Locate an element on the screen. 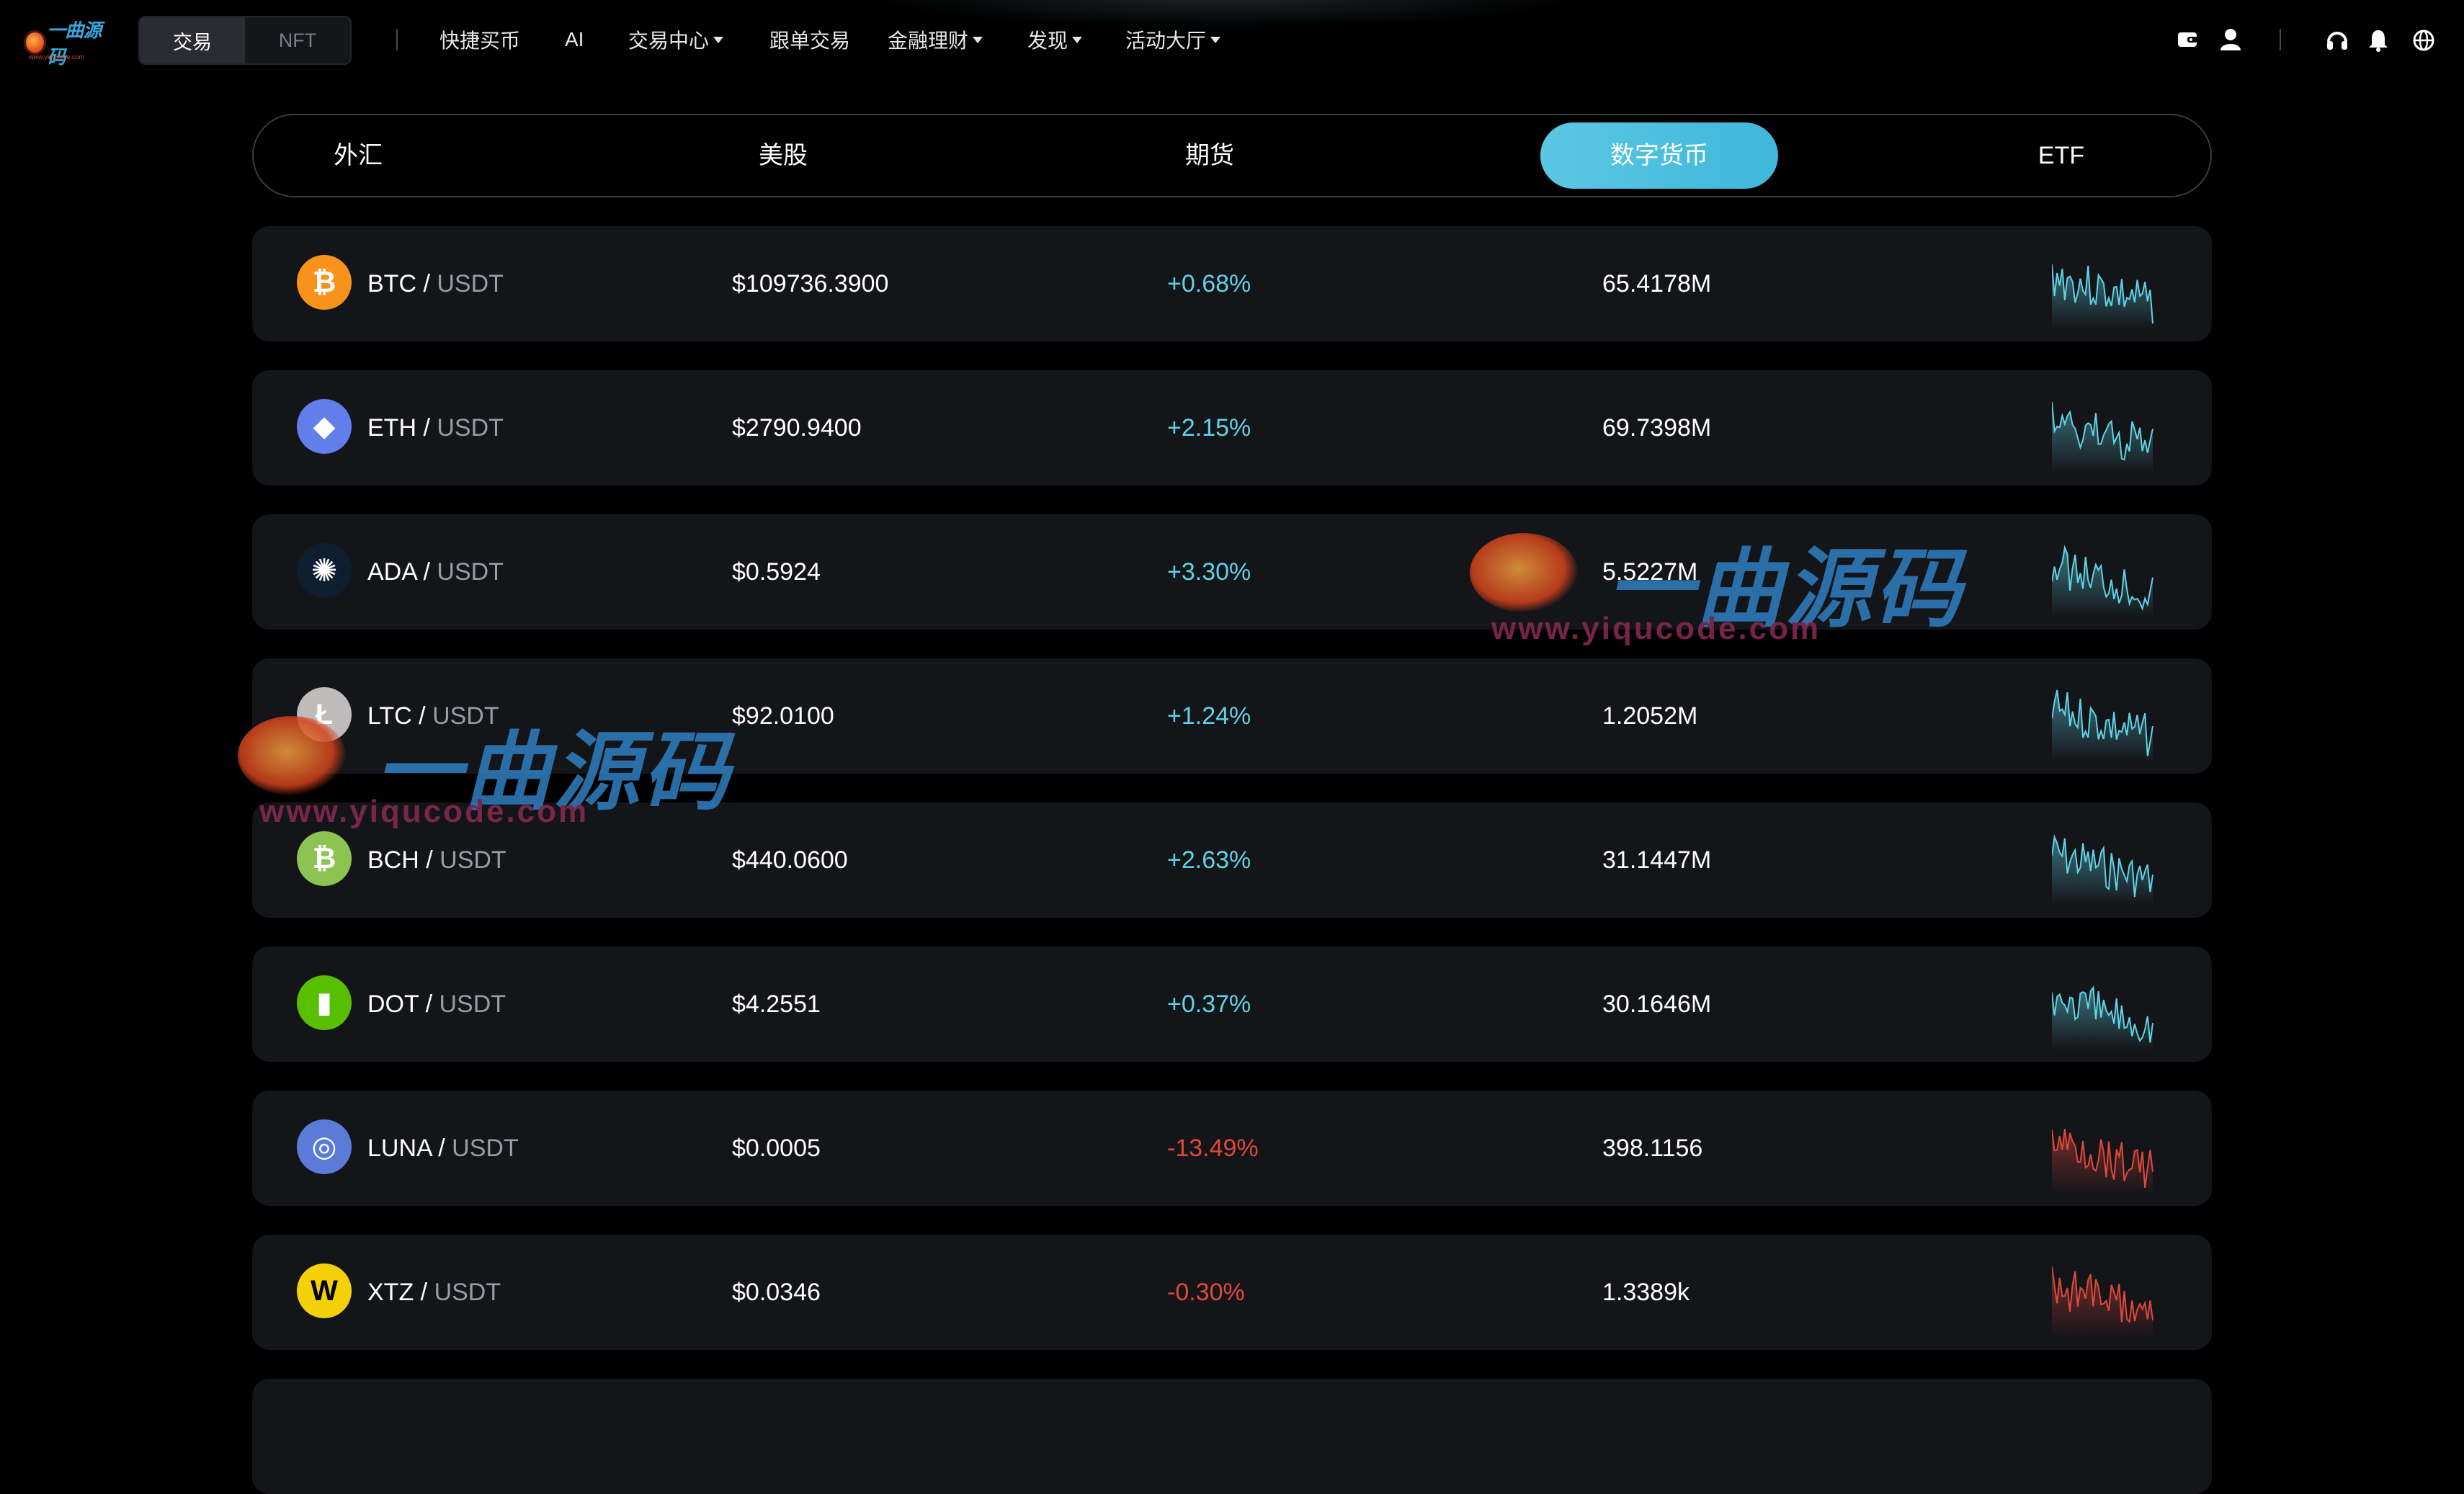 The width and height of the screenshot is (2464, 1494). price-change: -13.49% is located at coordinates (1213, 1148).